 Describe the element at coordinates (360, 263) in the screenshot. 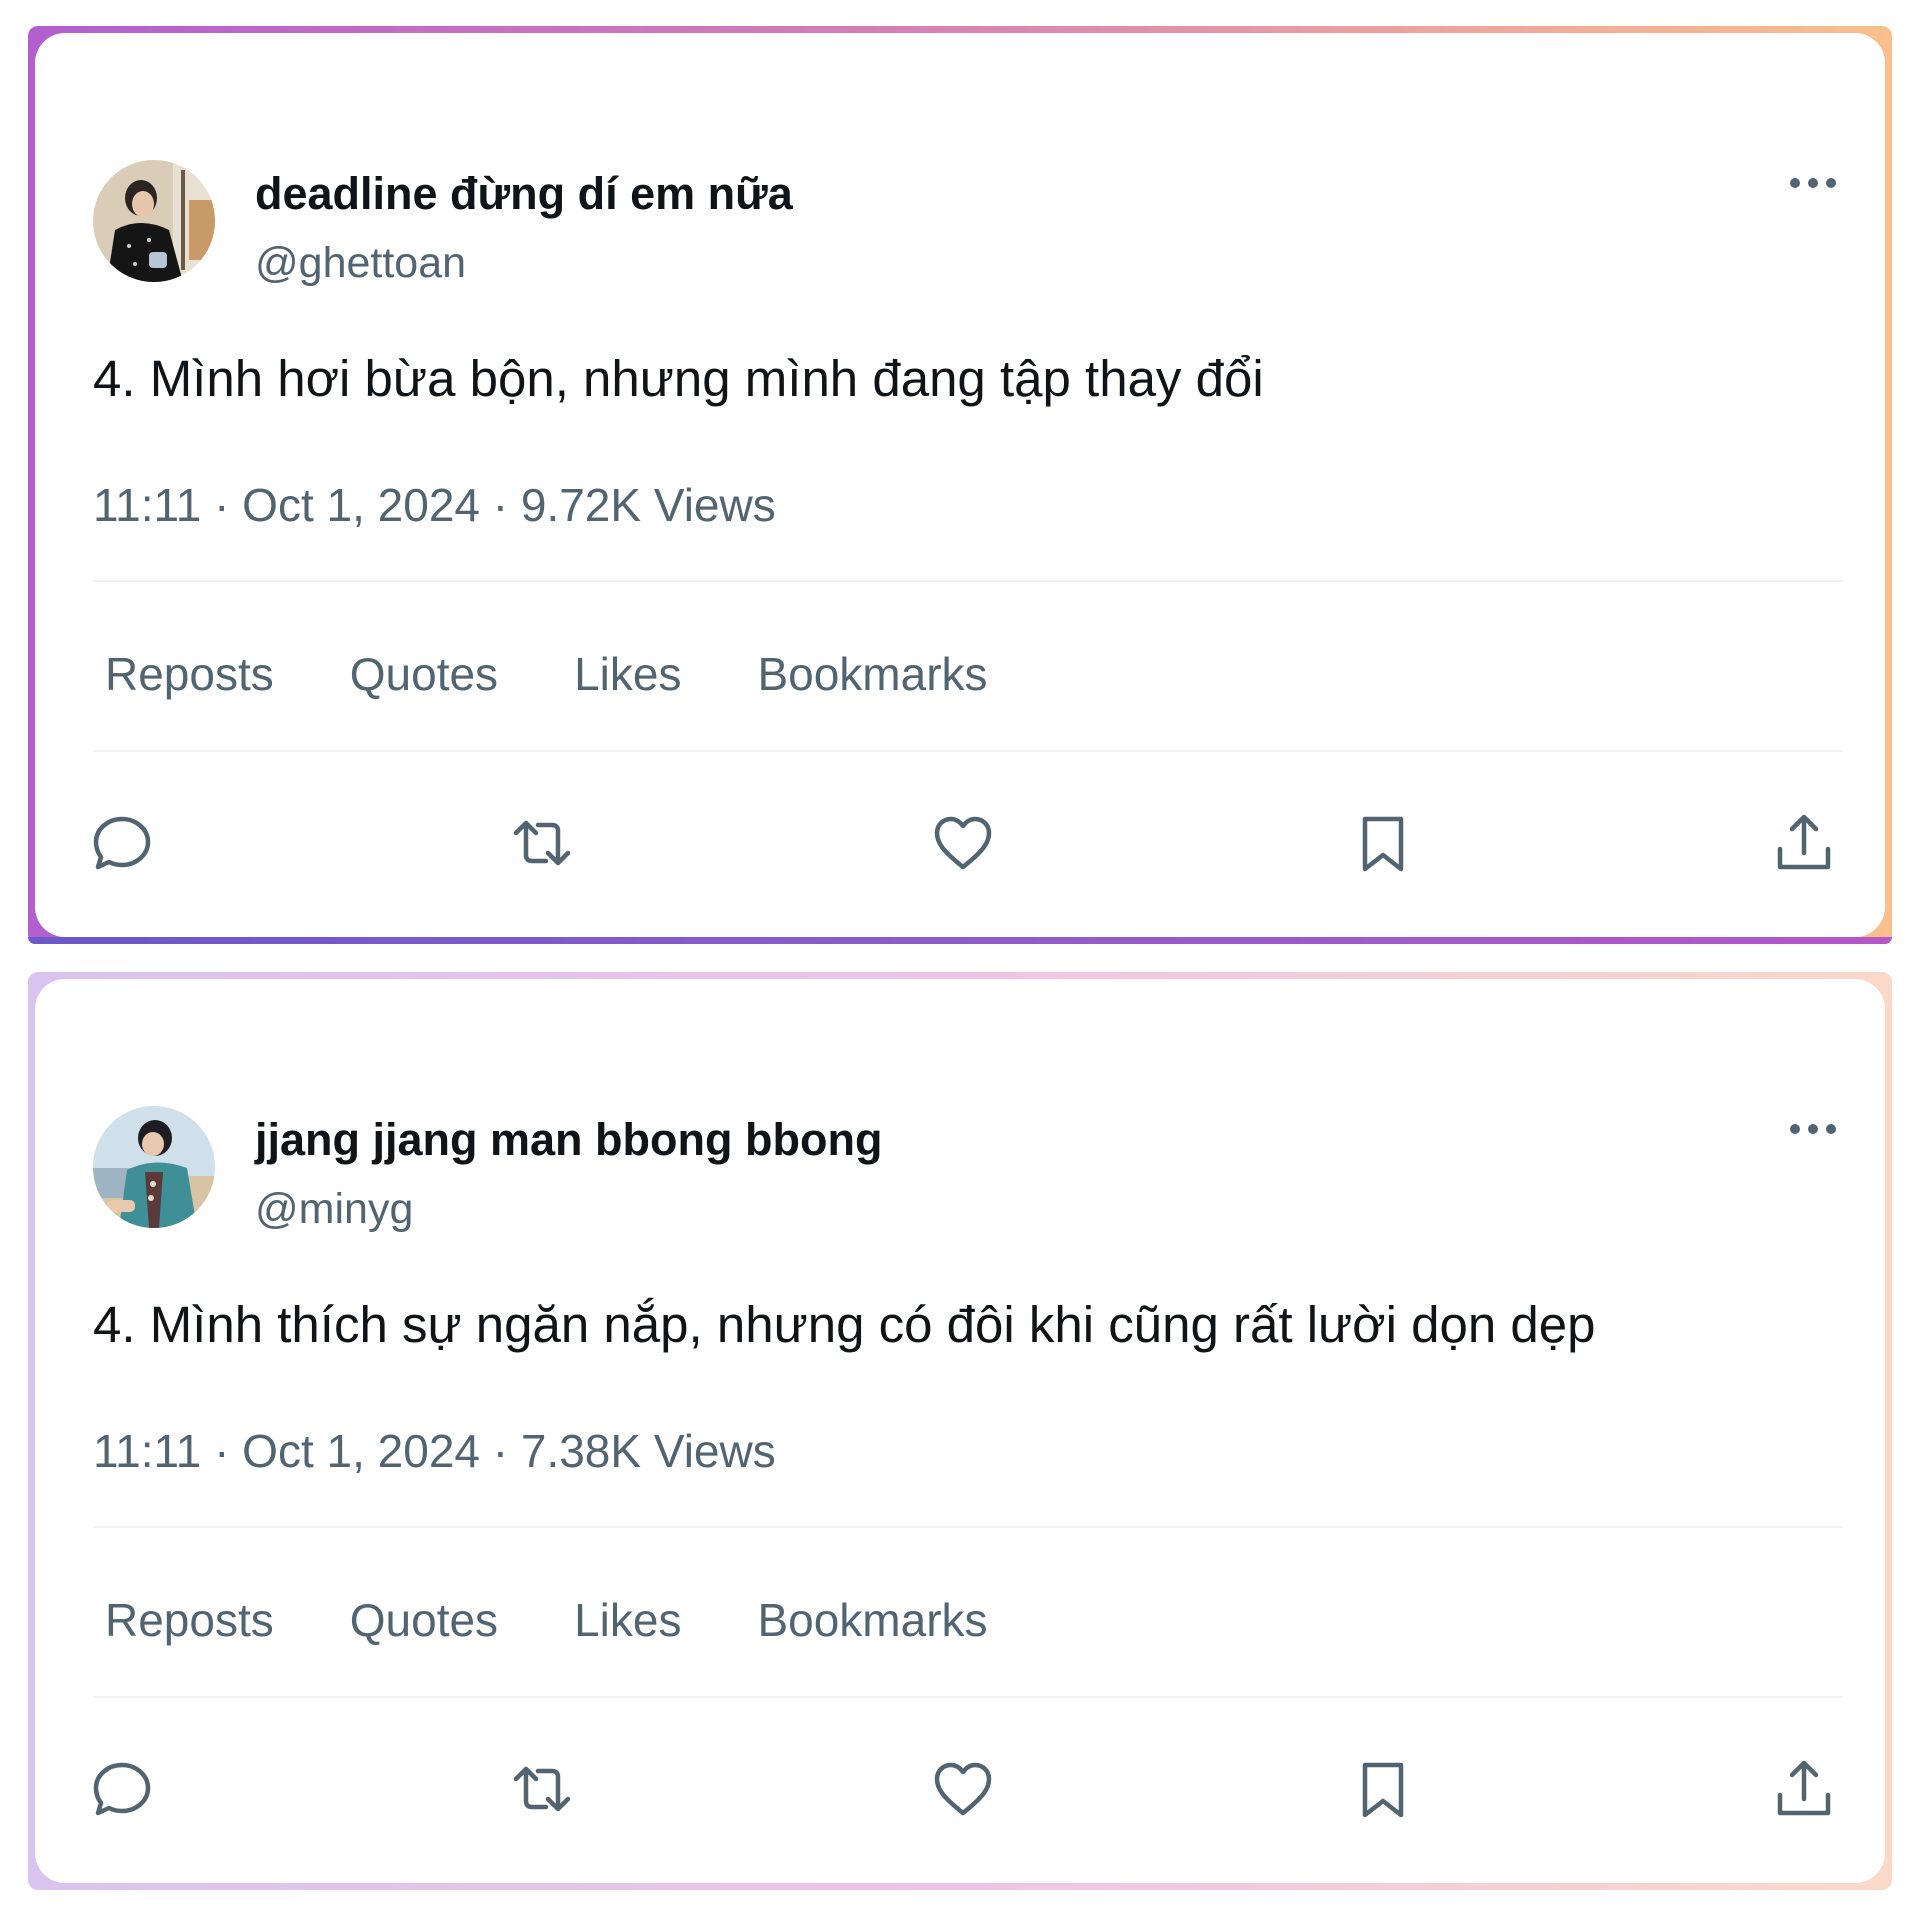

I see `user-handle: @ghettoan` at that location.